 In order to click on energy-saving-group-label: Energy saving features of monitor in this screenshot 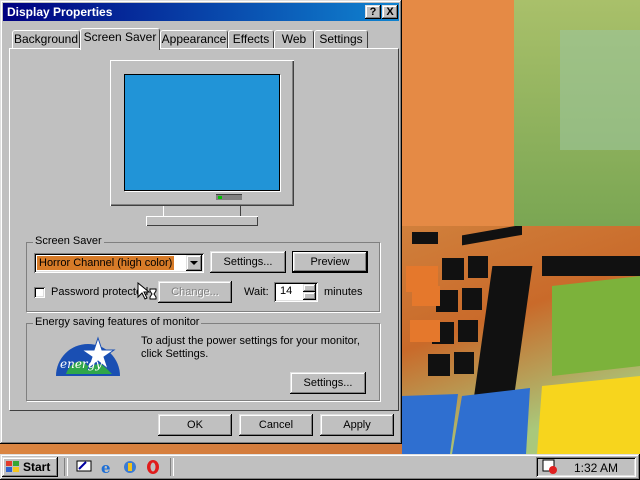, I will do `click(117, 322)`.